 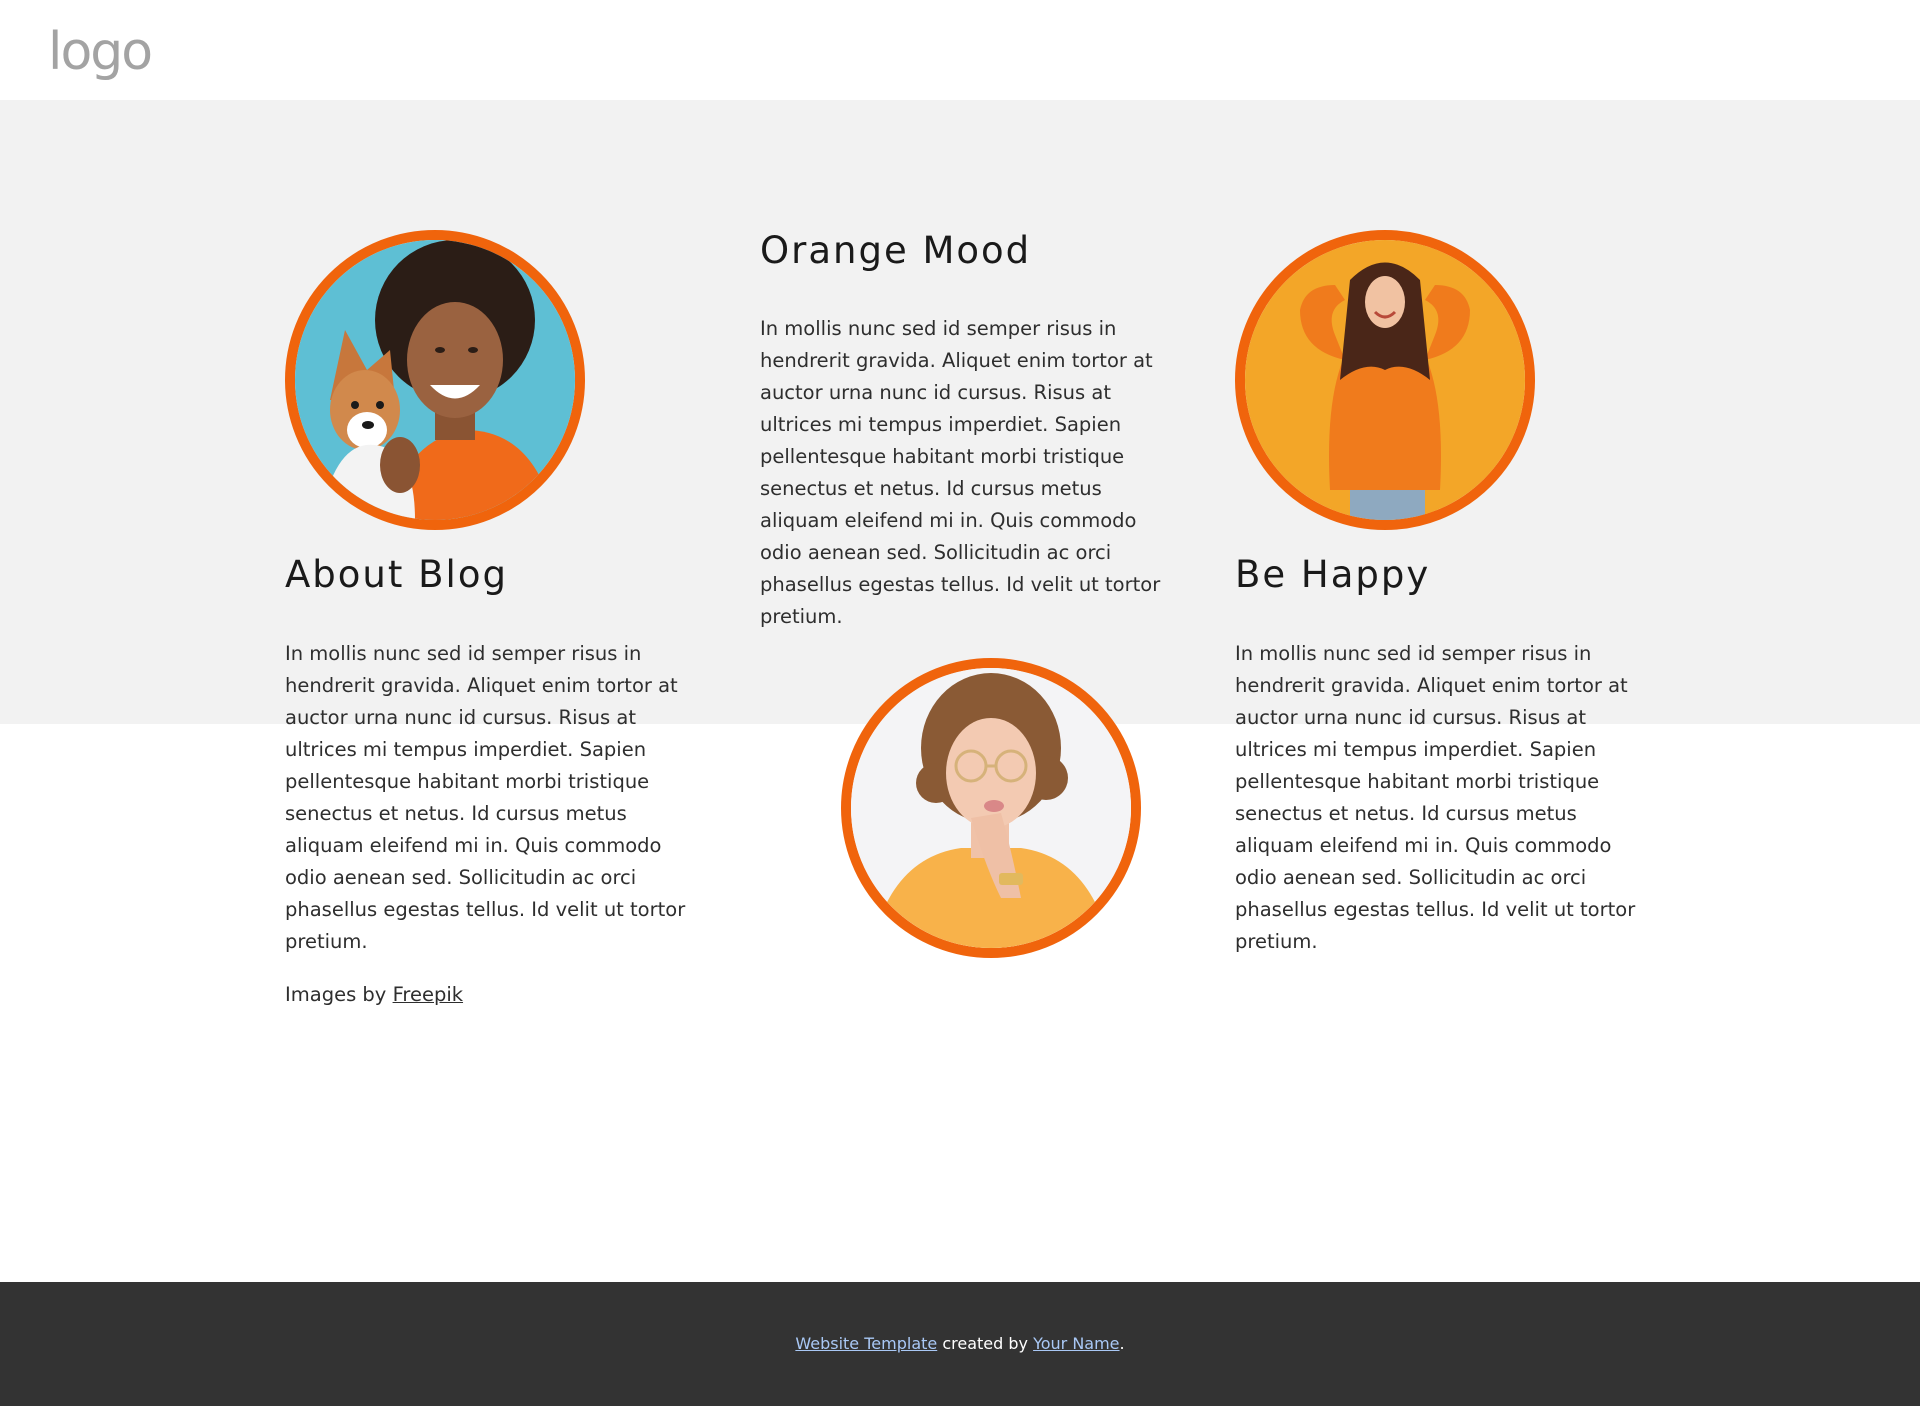 I want to click on image-credit: Images by Freepik, so click(x=374, y=994).